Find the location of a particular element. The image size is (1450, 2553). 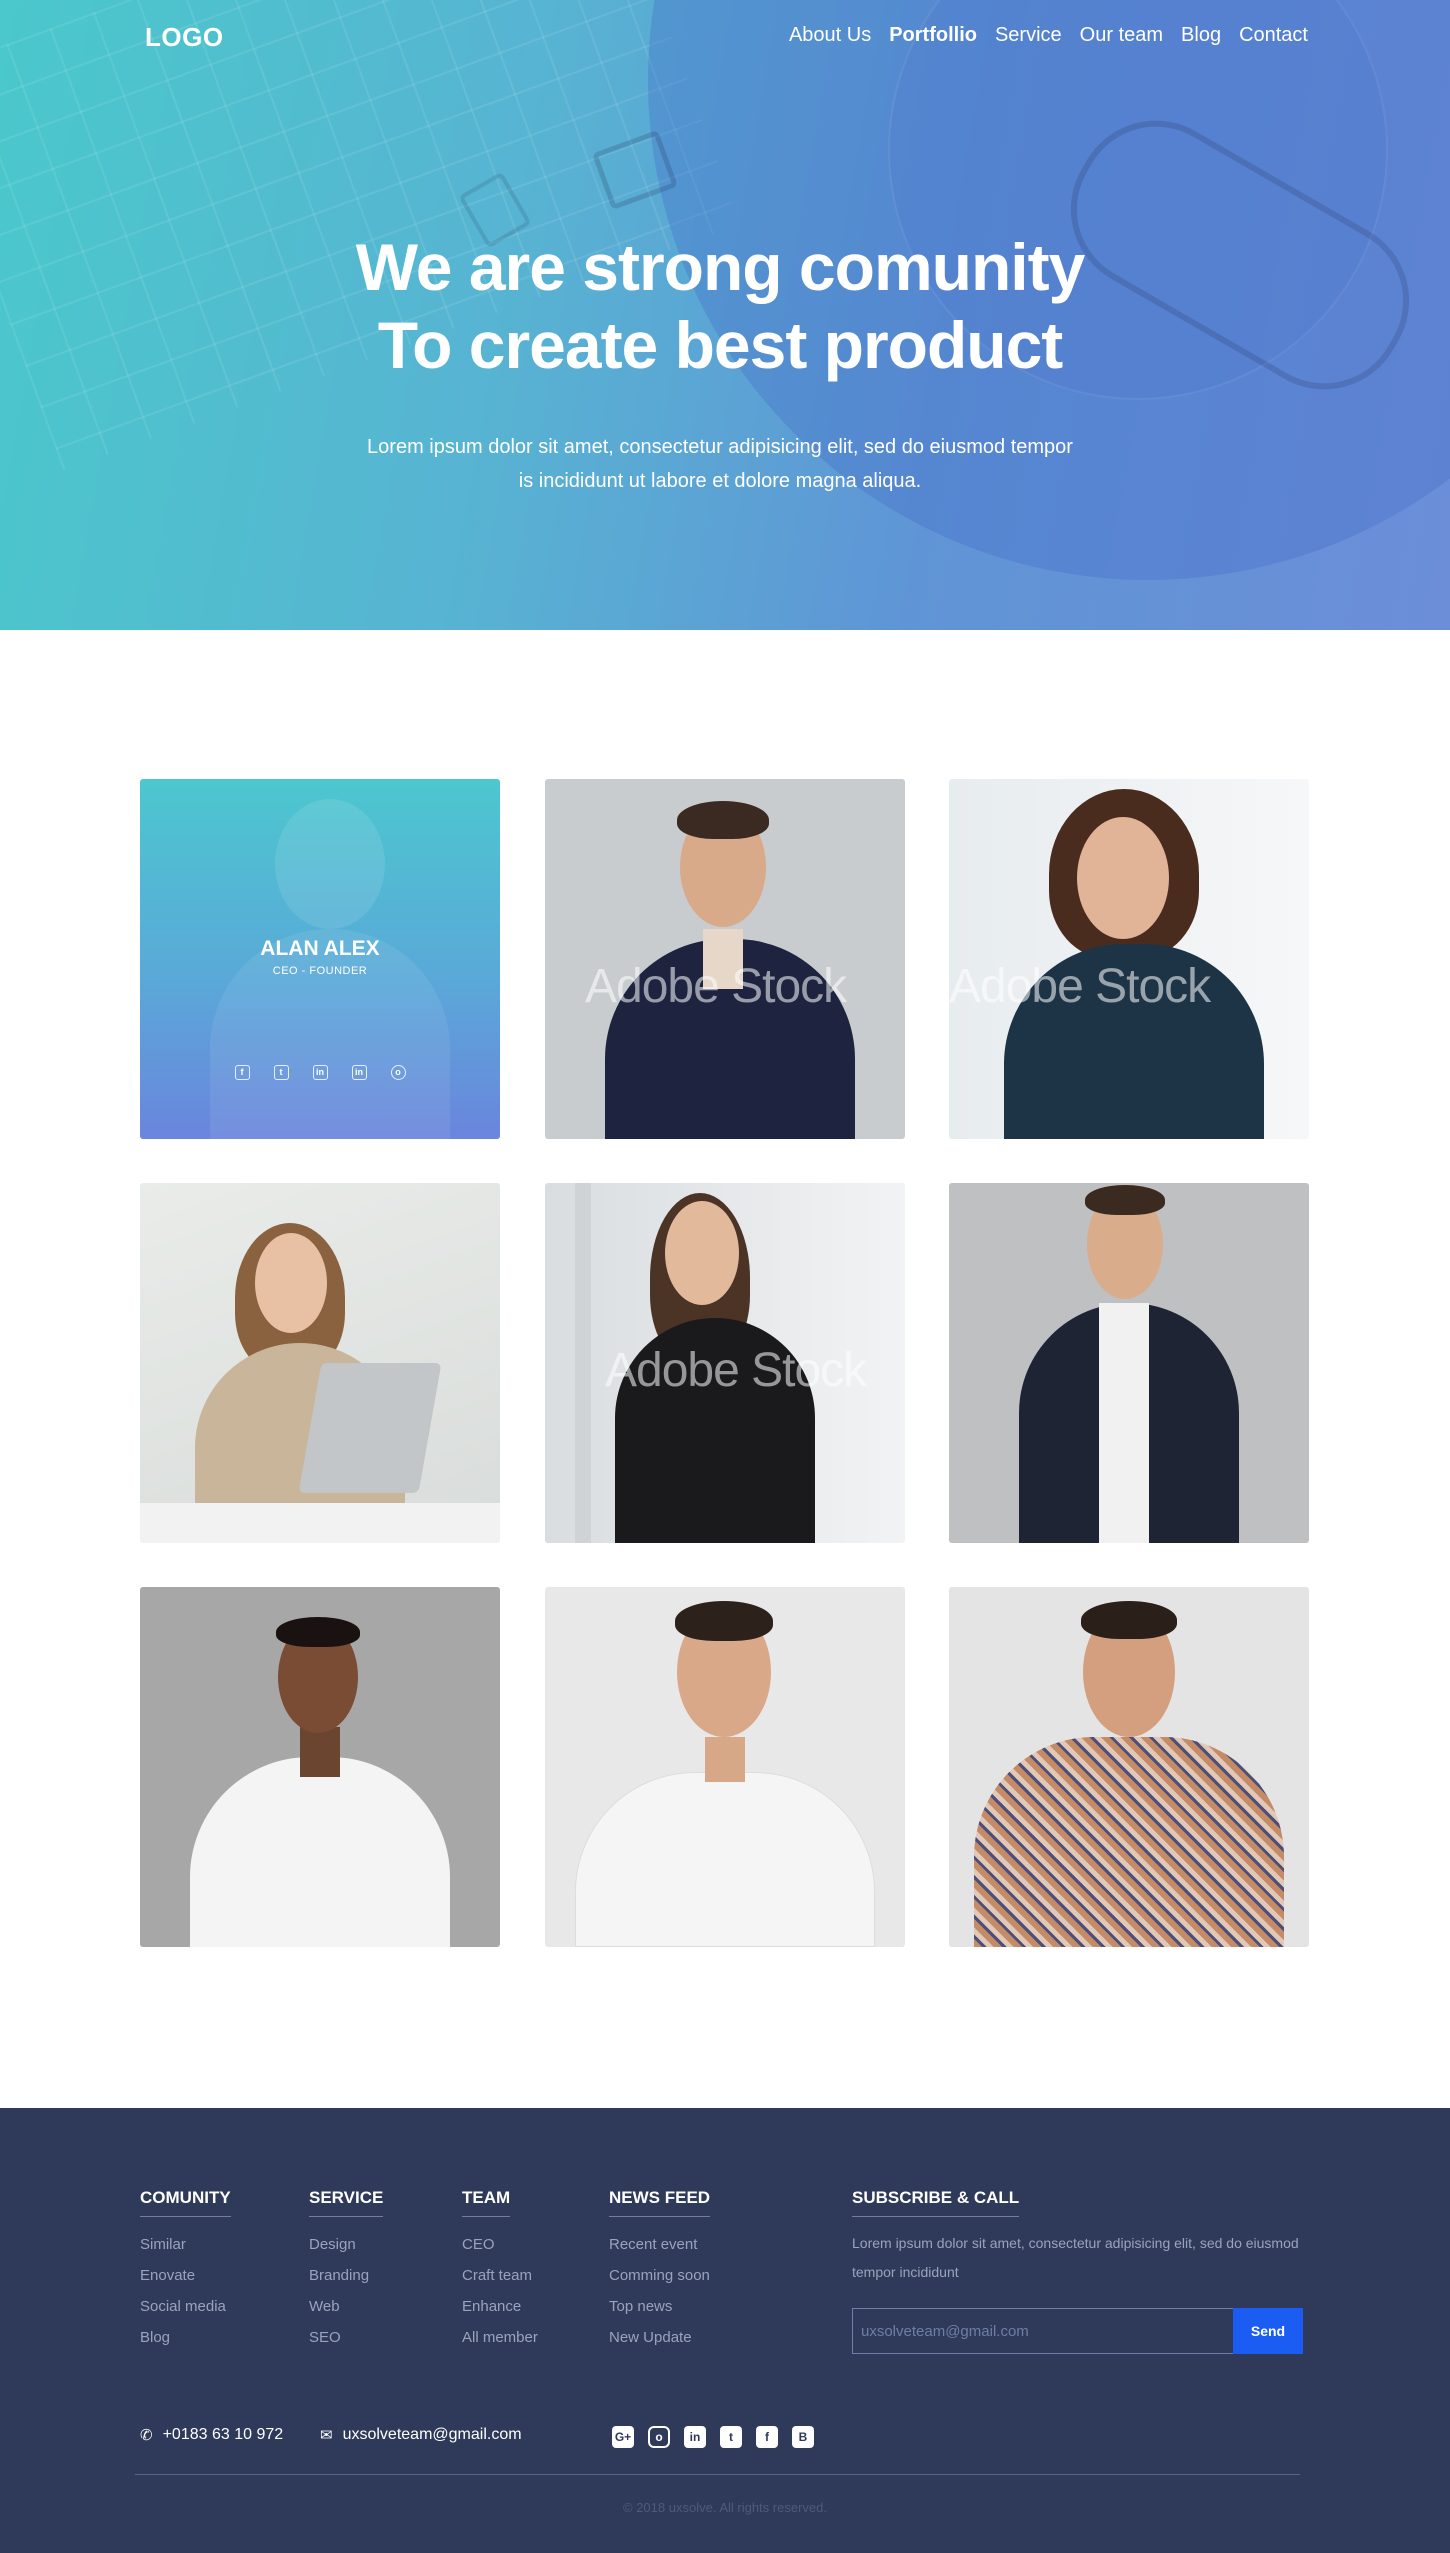

footer-link: Craft team is located at coordinates (500, 2275).